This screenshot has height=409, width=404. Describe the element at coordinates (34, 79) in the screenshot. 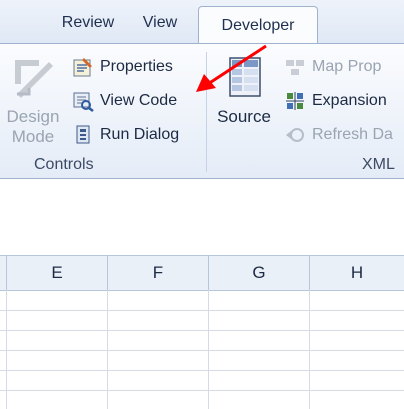

I see `design-mode-icon` at that location.